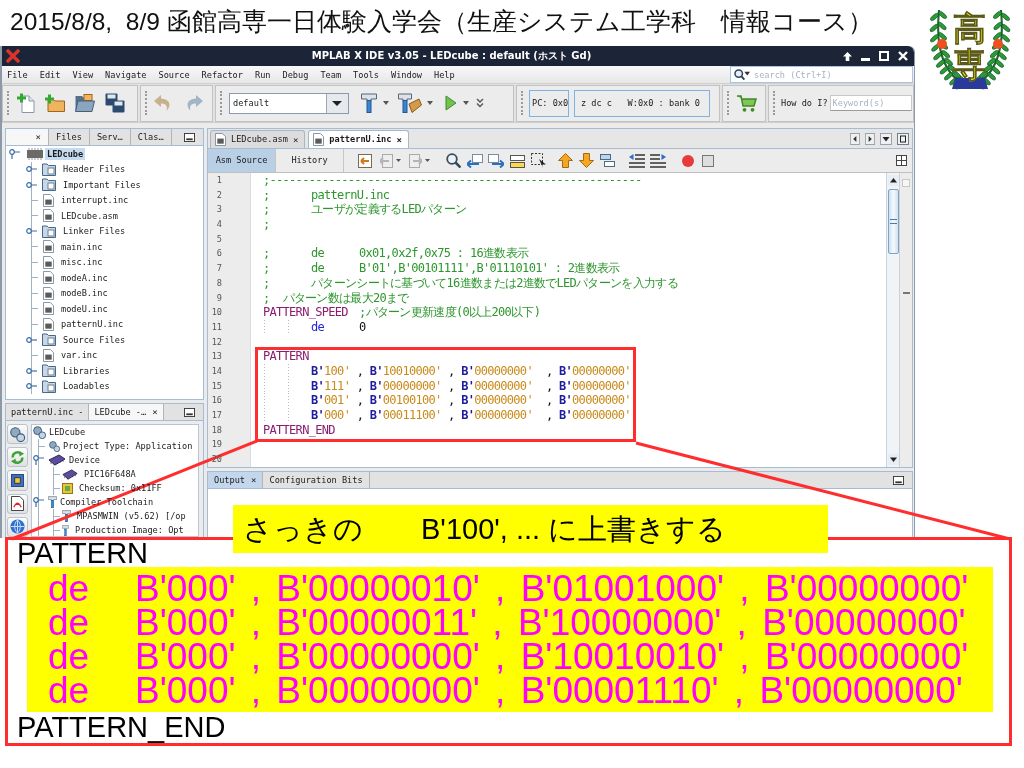 The height and width of the screenshot is (768, 1024). Describe the element at coordinates (262, 74) in the screenshot. I see `menu-item: Run` at that location.